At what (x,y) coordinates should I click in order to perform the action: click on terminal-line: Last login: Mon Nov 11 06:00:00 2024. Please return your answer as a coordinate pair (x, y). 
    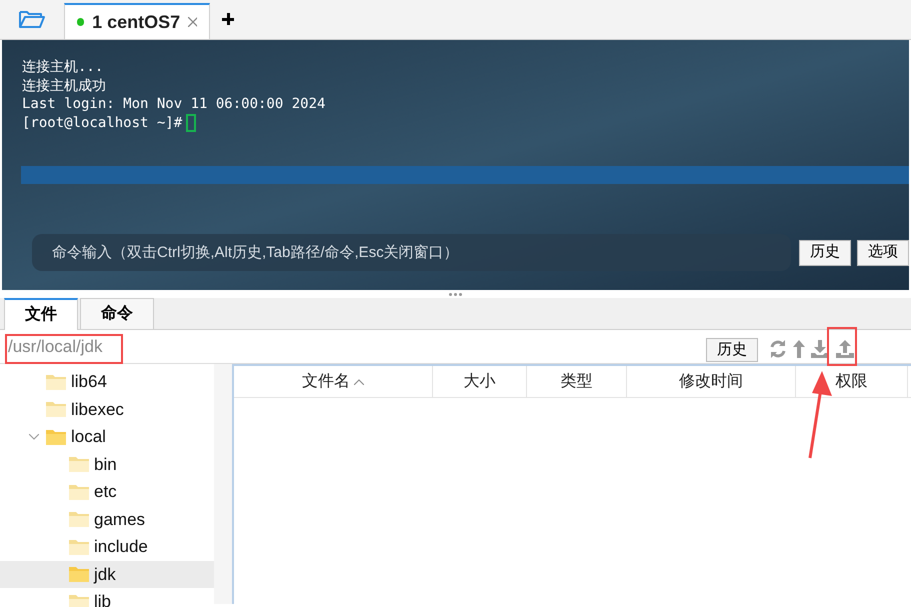
    Looking at the image, I should click on (174, 104).